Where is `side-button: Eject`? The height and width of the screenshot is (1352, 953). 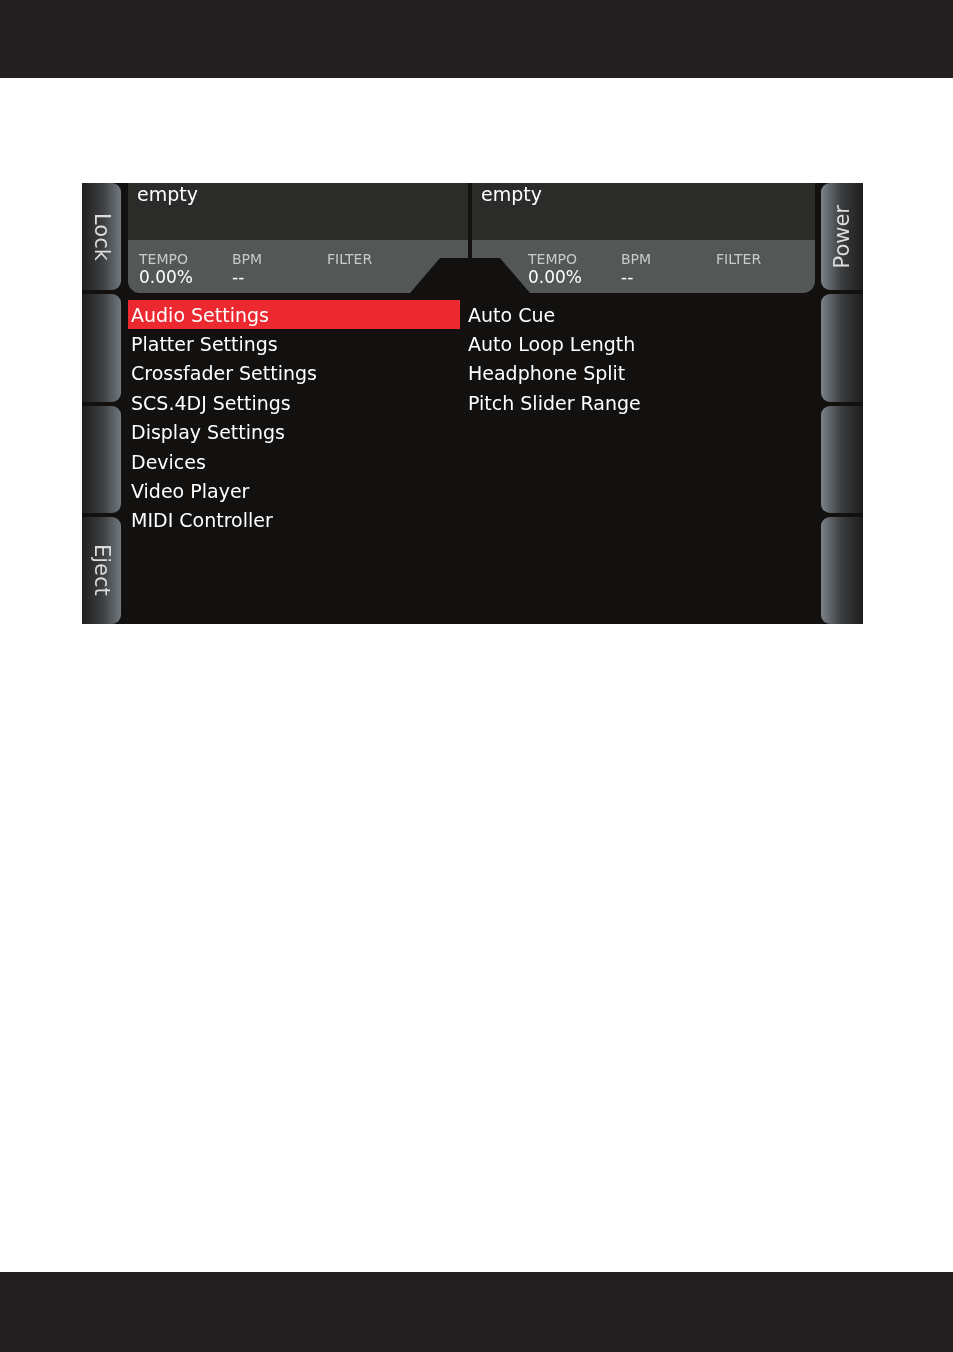
side-button: Eject is located at coordinates (101, 570).